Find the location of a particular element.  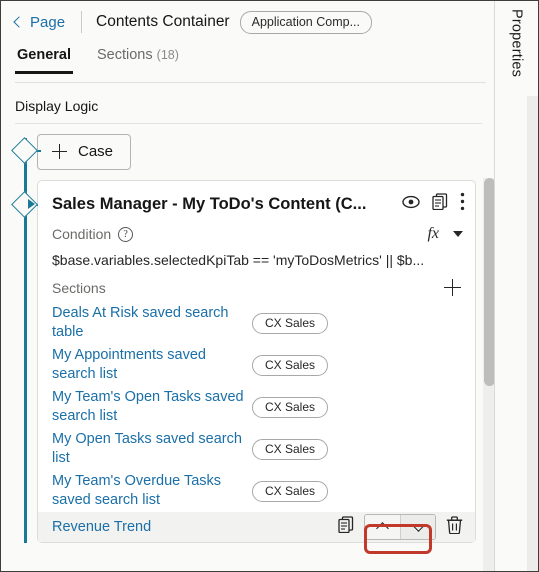

chevron-left-icon is located at coordinates (19, 22).